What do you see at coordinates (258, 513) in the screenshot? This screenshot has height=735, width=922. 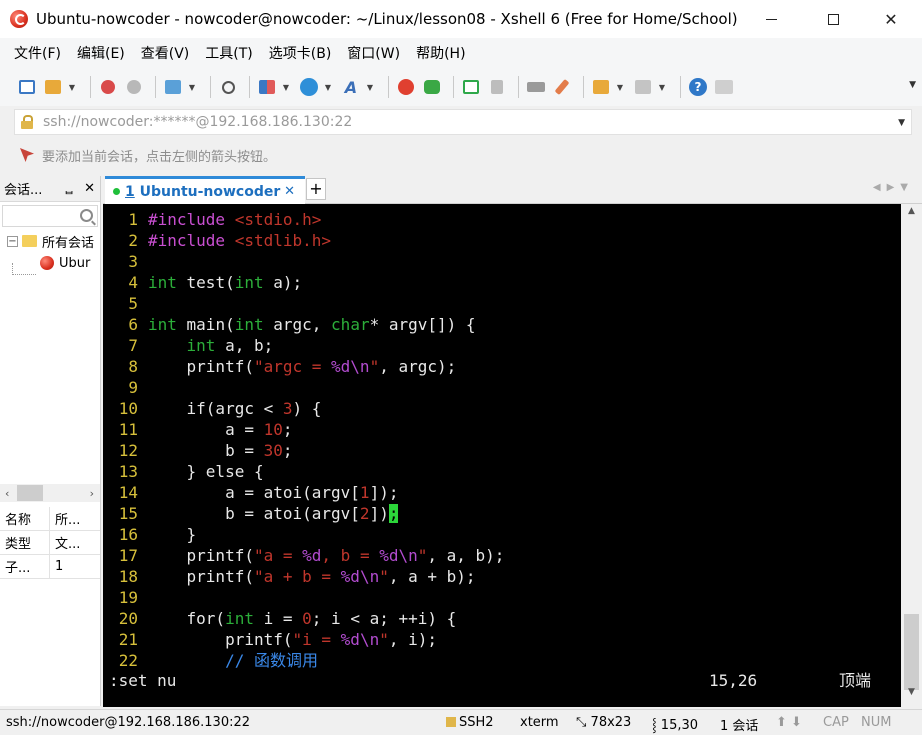 I see `code-line: 15 b = atoi(argv[2]);` at bounding box center [258, 513].